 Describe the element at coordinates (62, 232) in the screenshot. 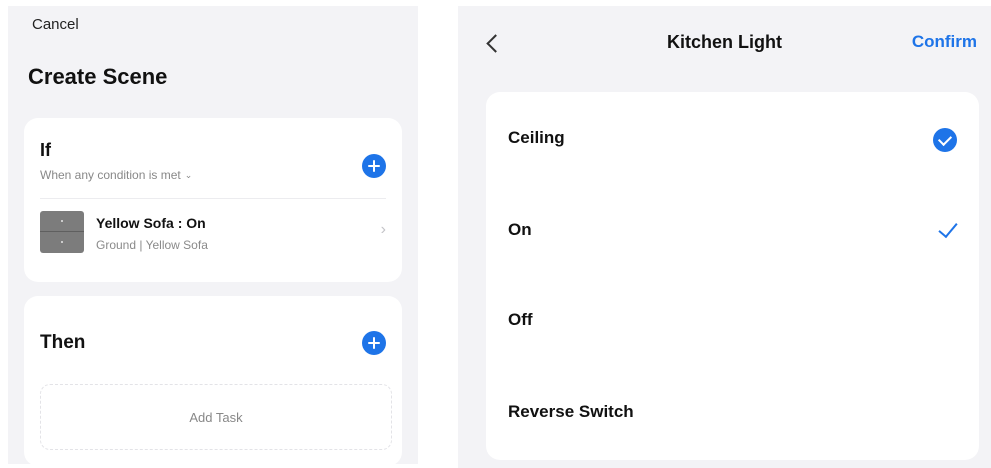

I see `sofa-thumbnail` at that location.